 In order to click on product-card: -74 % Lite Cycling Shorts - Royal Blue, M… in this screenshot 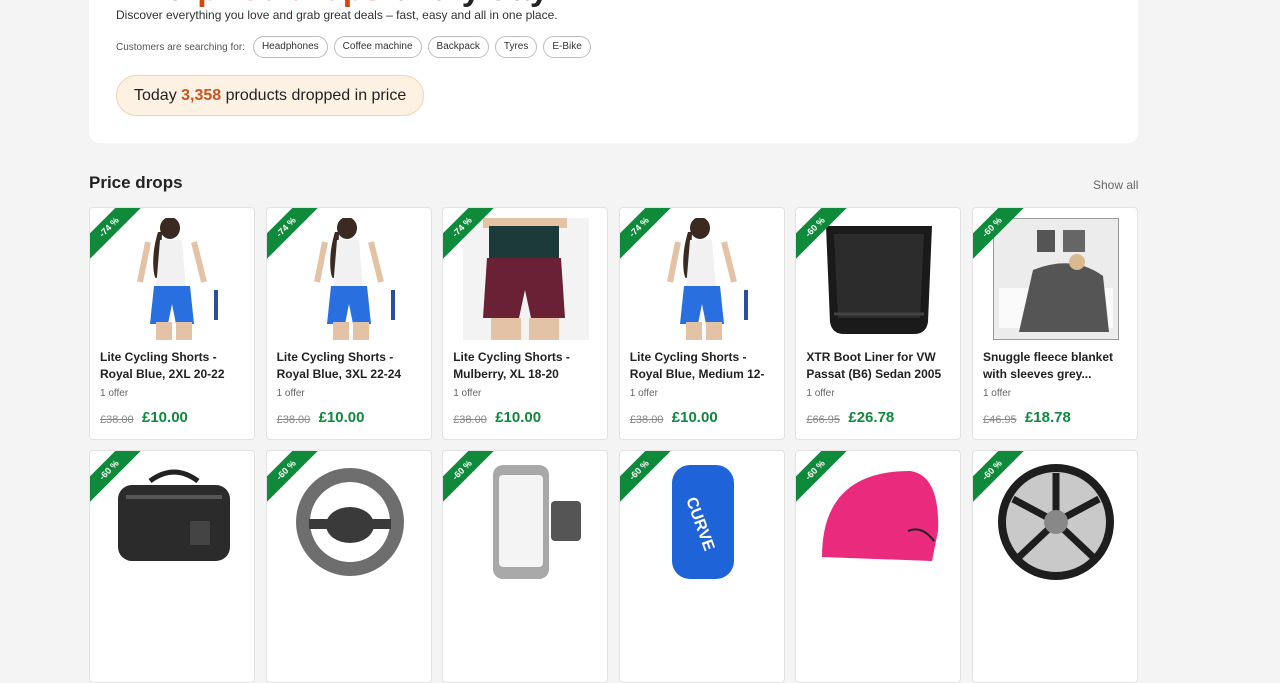, I will do `click(701, 323)`.